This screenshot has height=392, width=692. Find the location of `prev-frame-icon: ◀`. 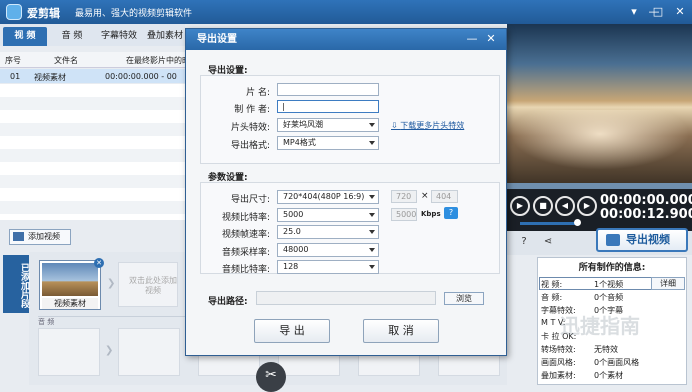

prev-frame-icon: ◀ is located at coordinates (565, 206).